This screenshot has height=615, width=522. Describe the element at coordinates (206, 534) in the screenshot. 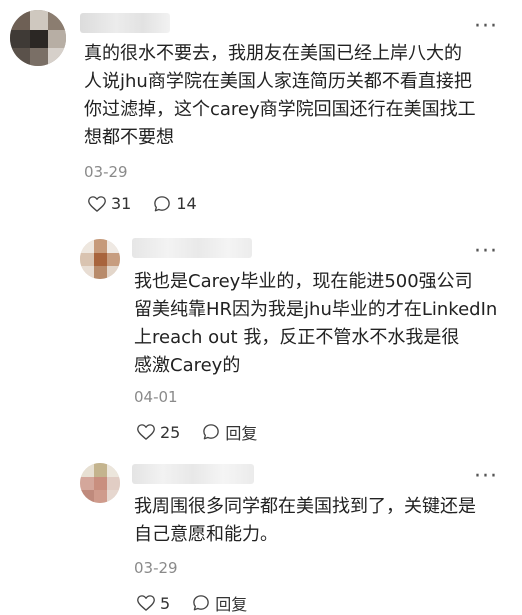

I see `comment-text-line: 自己意愿和能力。` at that location.